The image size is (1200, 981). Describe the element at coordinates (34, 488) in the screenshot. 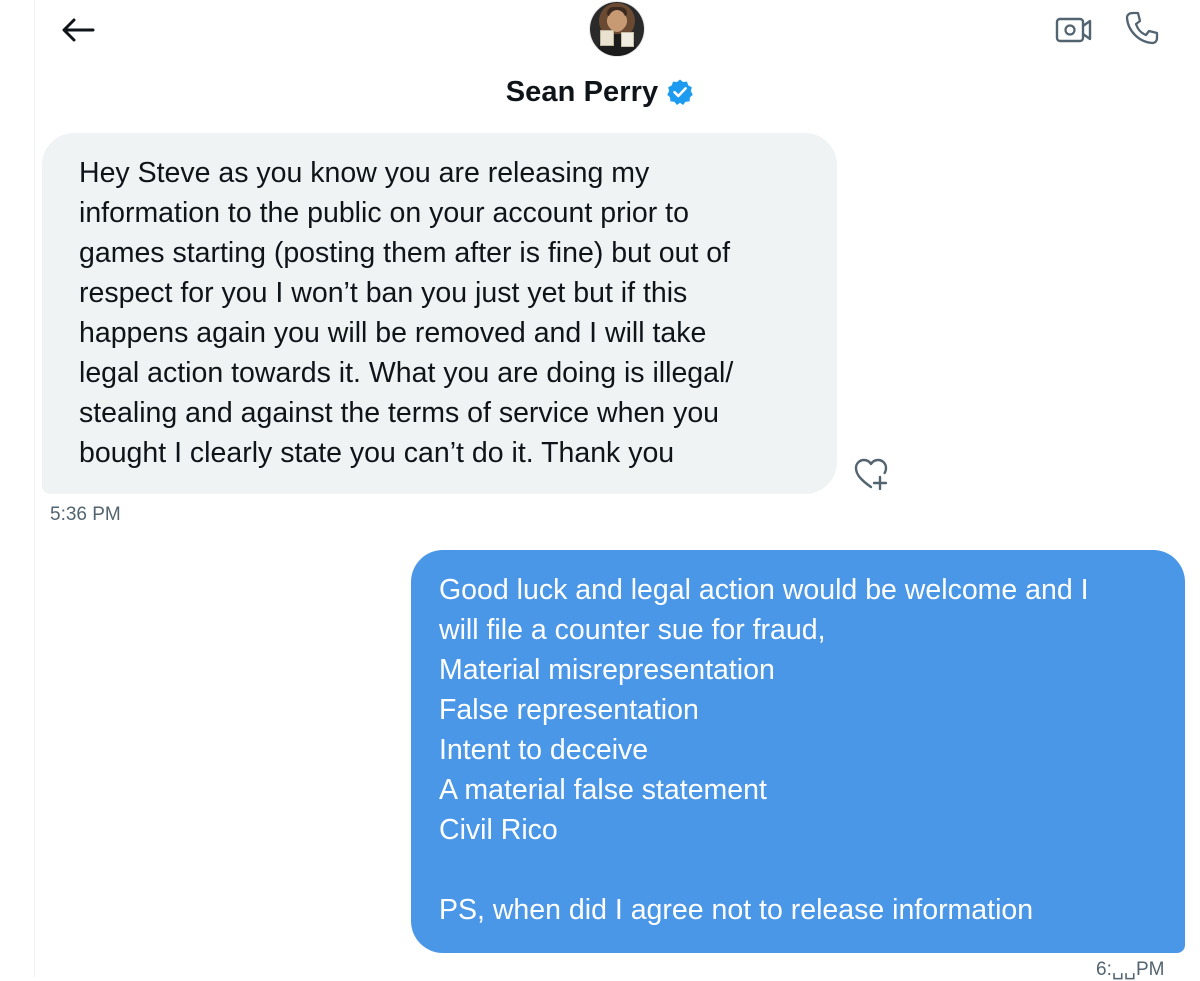

I see `left-divider` at that location.